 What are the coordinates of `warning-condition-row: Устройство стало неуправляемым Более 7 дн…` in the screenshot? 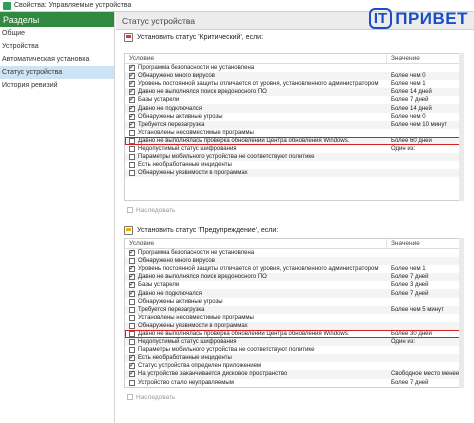 It's located at (294, 383).